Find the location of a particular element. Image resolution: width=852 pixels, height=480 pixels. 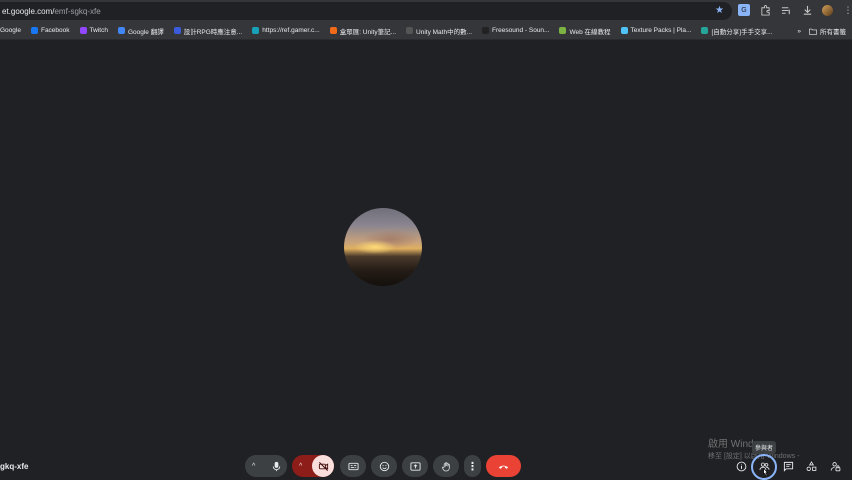

profile-avatar is located at coordinates (827, 10).